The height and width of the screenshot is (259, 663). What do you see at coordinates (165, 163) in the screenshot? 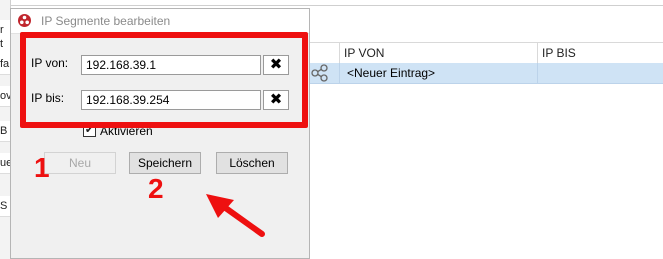
I see `save-button: Speichern` at bounding box center [165, 163].